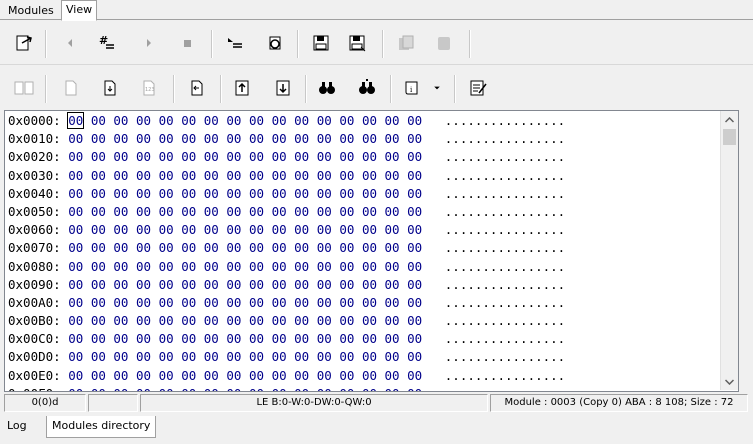 This screenshot has width=753, height=444. Describe the element at coordinates (24, 43) in the screenshot. I see `export-icon` at that location.